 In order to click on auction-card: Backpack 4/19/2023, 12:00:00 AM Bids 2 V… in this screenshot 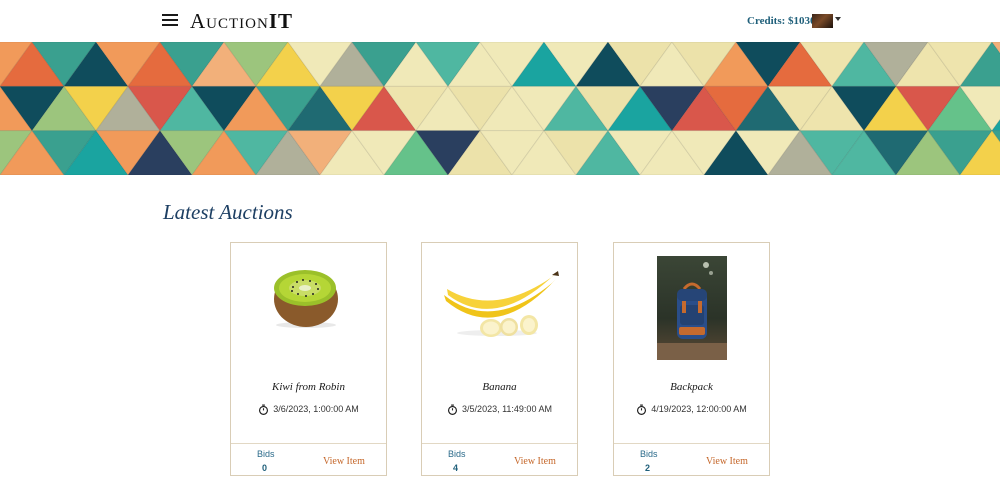, I will do `click(691, 359)`.